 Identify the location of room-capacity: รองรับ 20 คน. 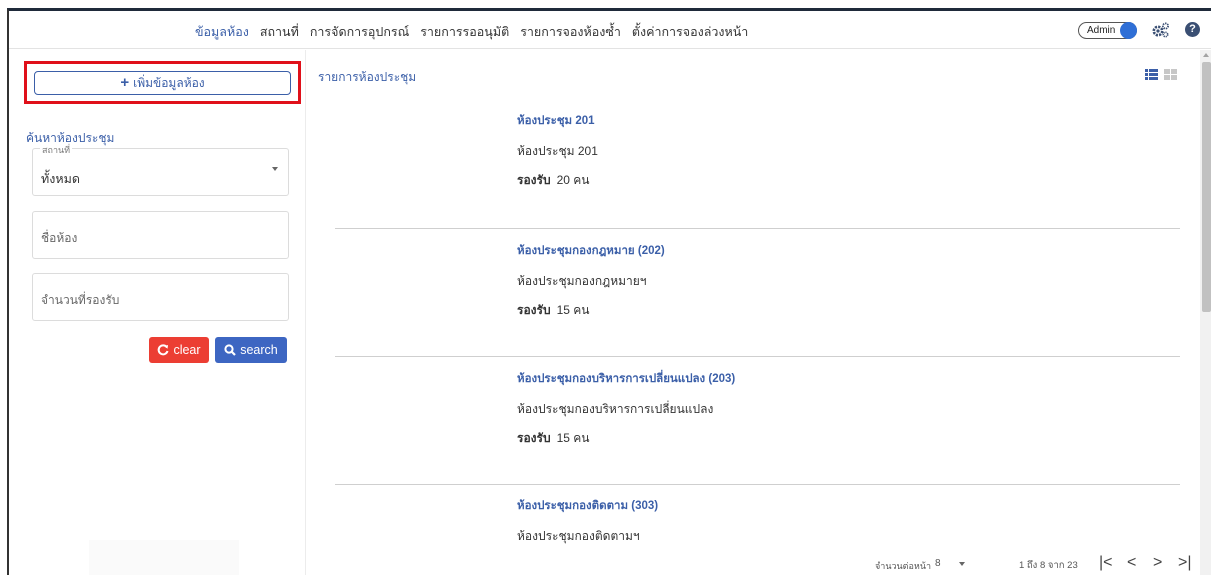
(717, 180).